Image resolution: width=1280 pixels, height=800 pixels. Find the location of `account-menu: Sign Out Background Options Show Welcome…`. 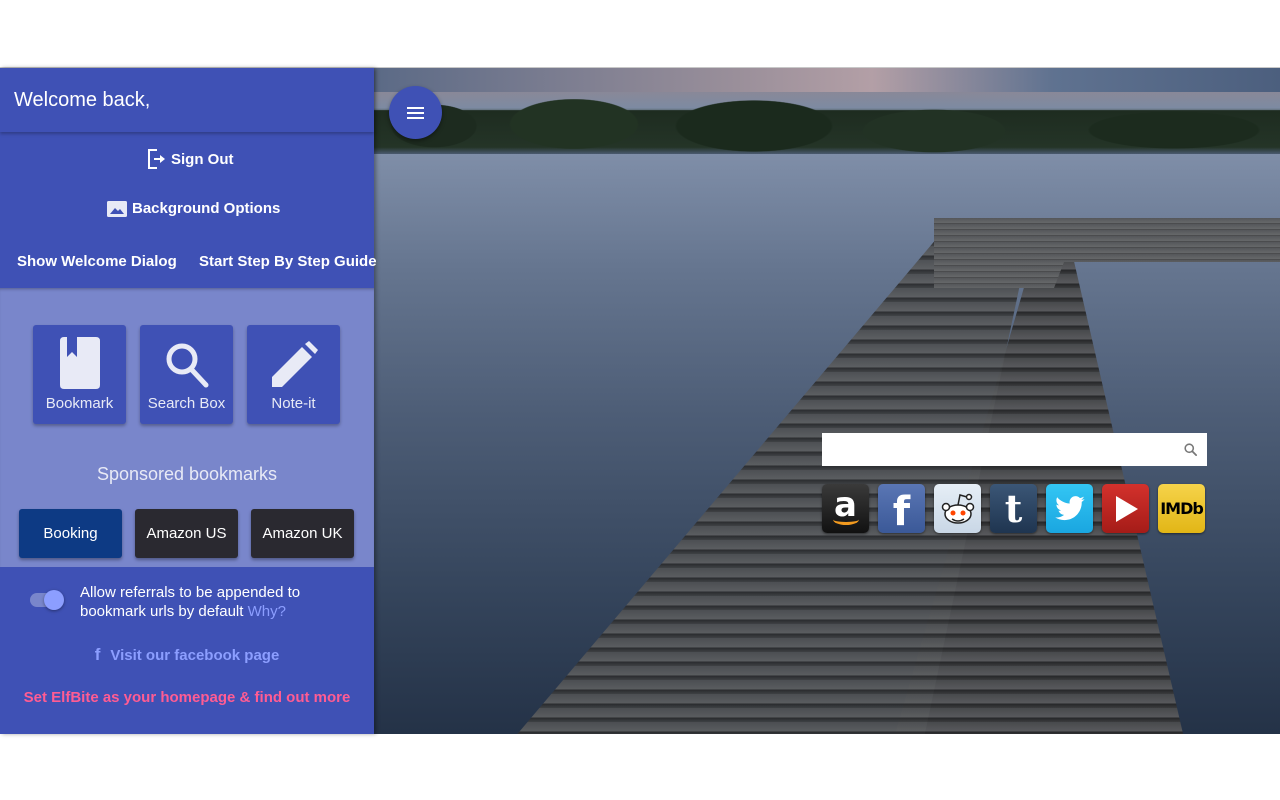

account-menu: Sign Out Background Options Show Welcome… is located at coordinates (188, 210).